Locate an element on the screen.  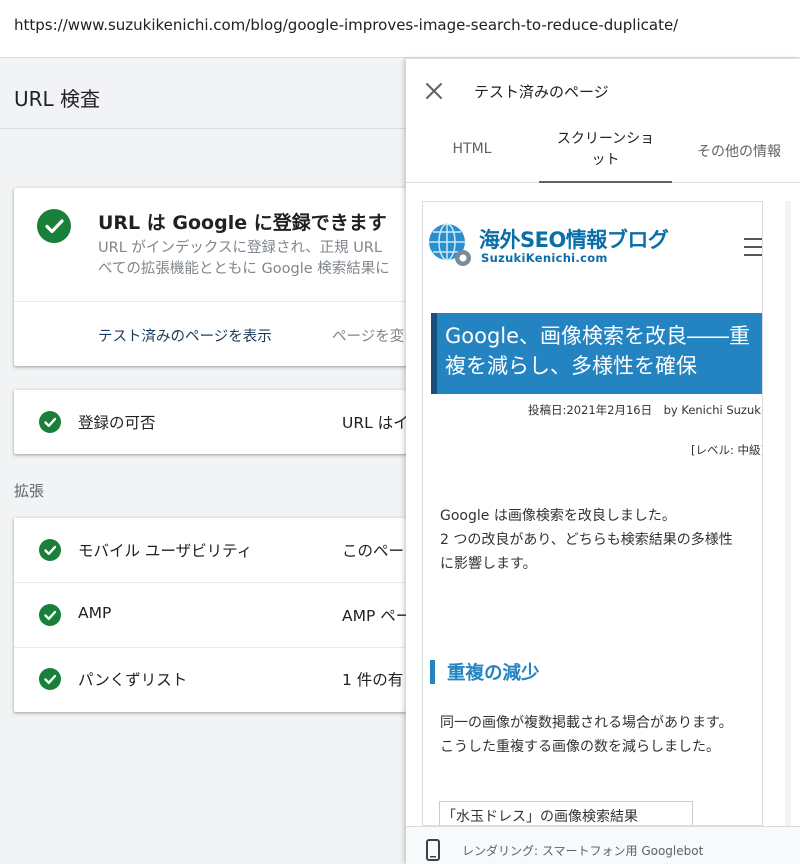
panel-tabs: HTML スクリーンショ ット その他の情報 is located at coordinates (603, 154).